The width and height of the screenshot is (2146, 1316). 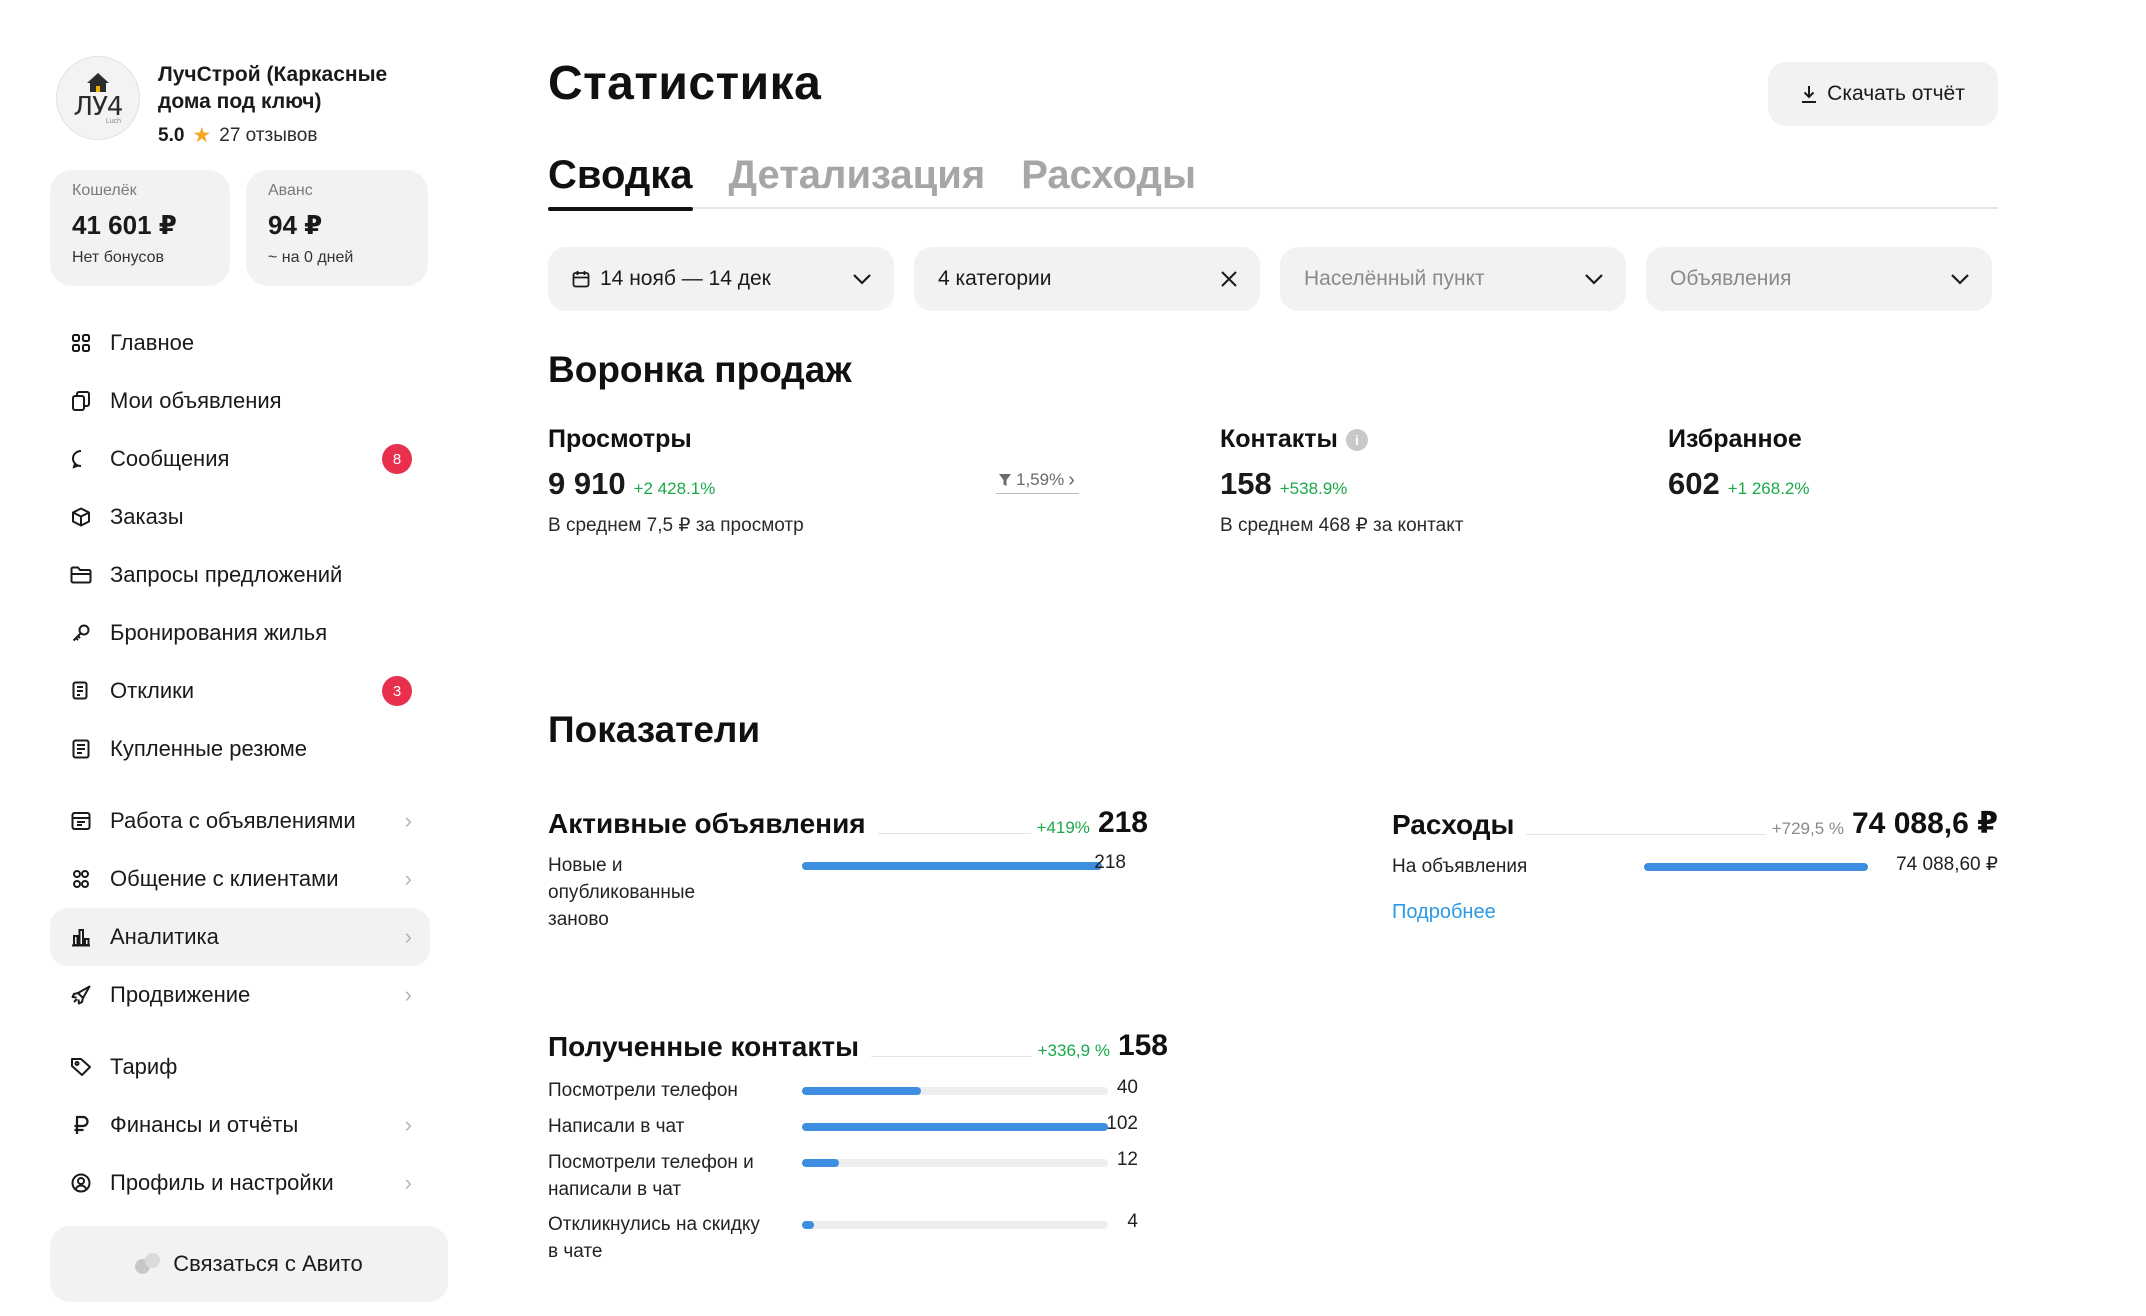 I want to click on tab-summary: Сводка, so click(x=620, y=183).